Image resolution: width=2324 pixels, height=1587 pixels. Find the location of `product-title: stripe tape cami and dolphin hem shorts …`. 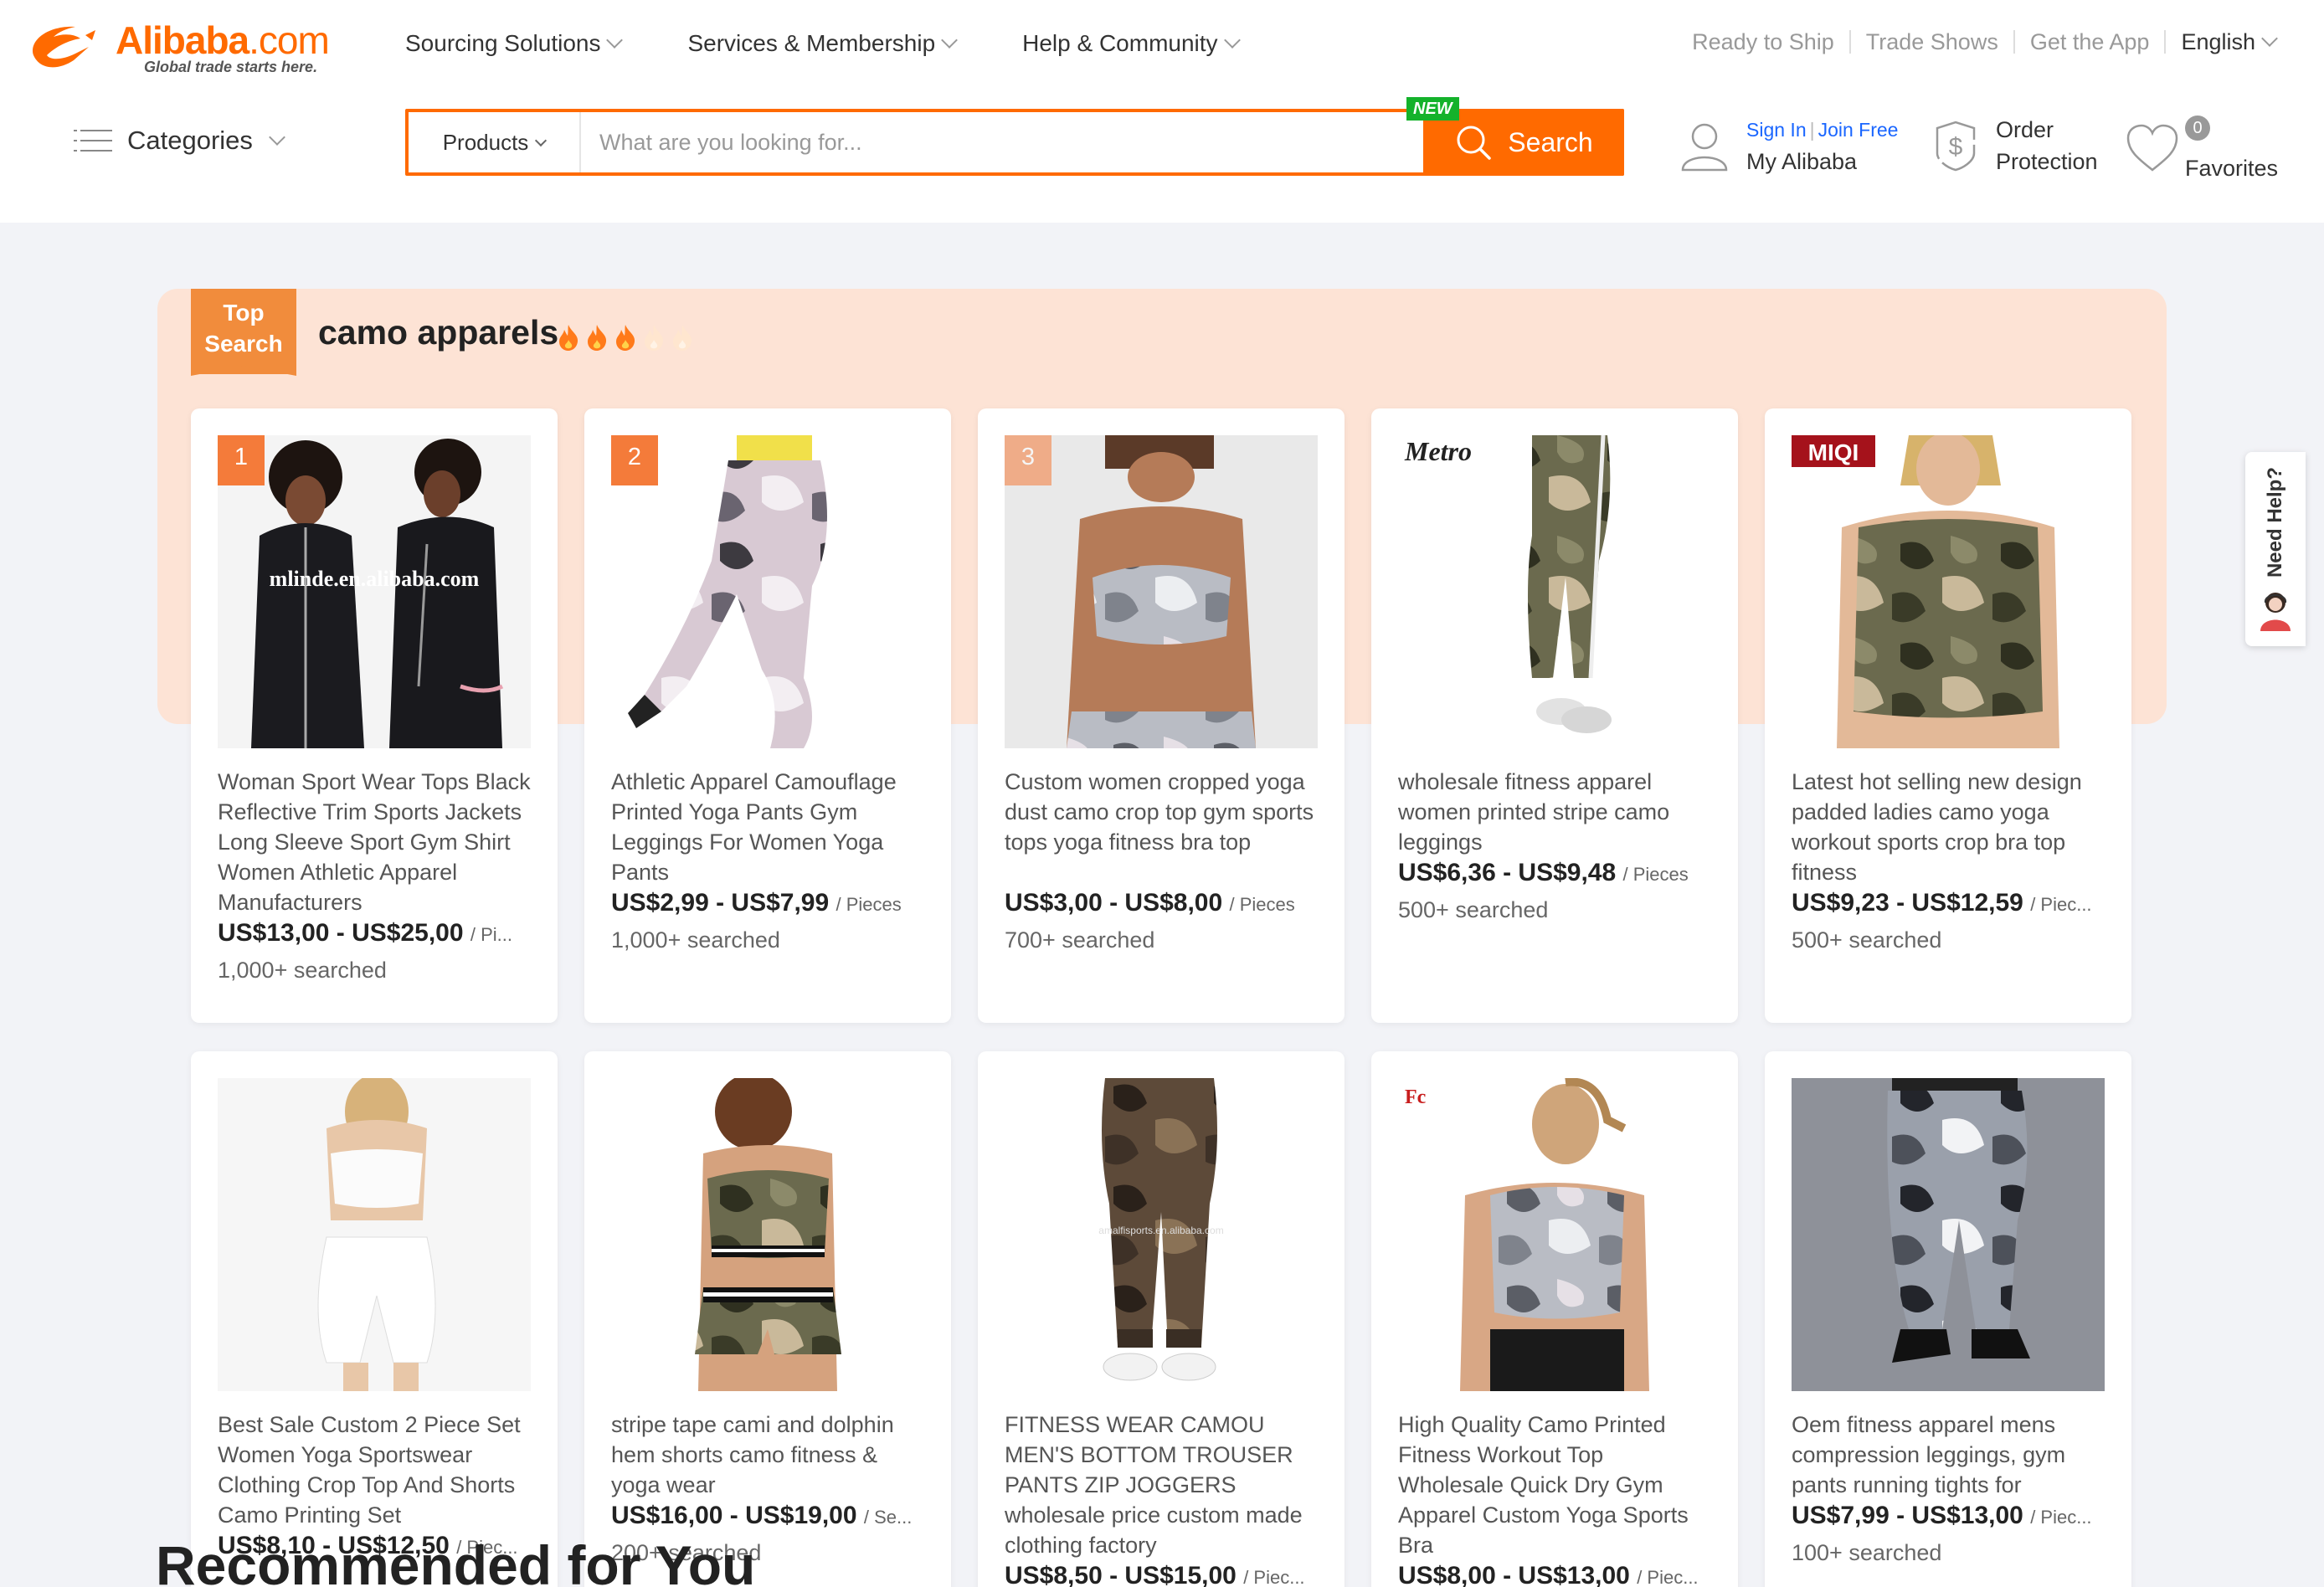

product-title: stripe tape cami and dolphin hem shorts … is located at coordinates (769, 1455).